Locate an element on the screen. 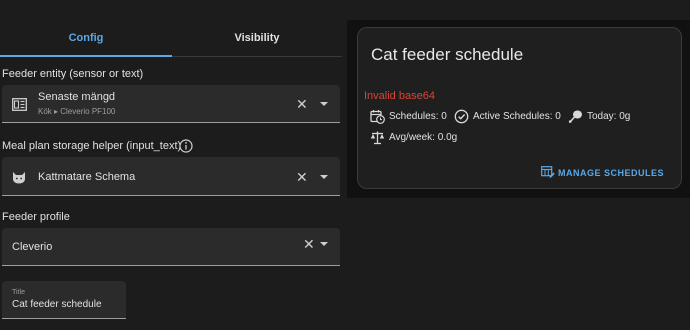 Image resolution: width=690 pixels, height=330 pixels. scale-balance-icon is located at coordinates (377, 137).